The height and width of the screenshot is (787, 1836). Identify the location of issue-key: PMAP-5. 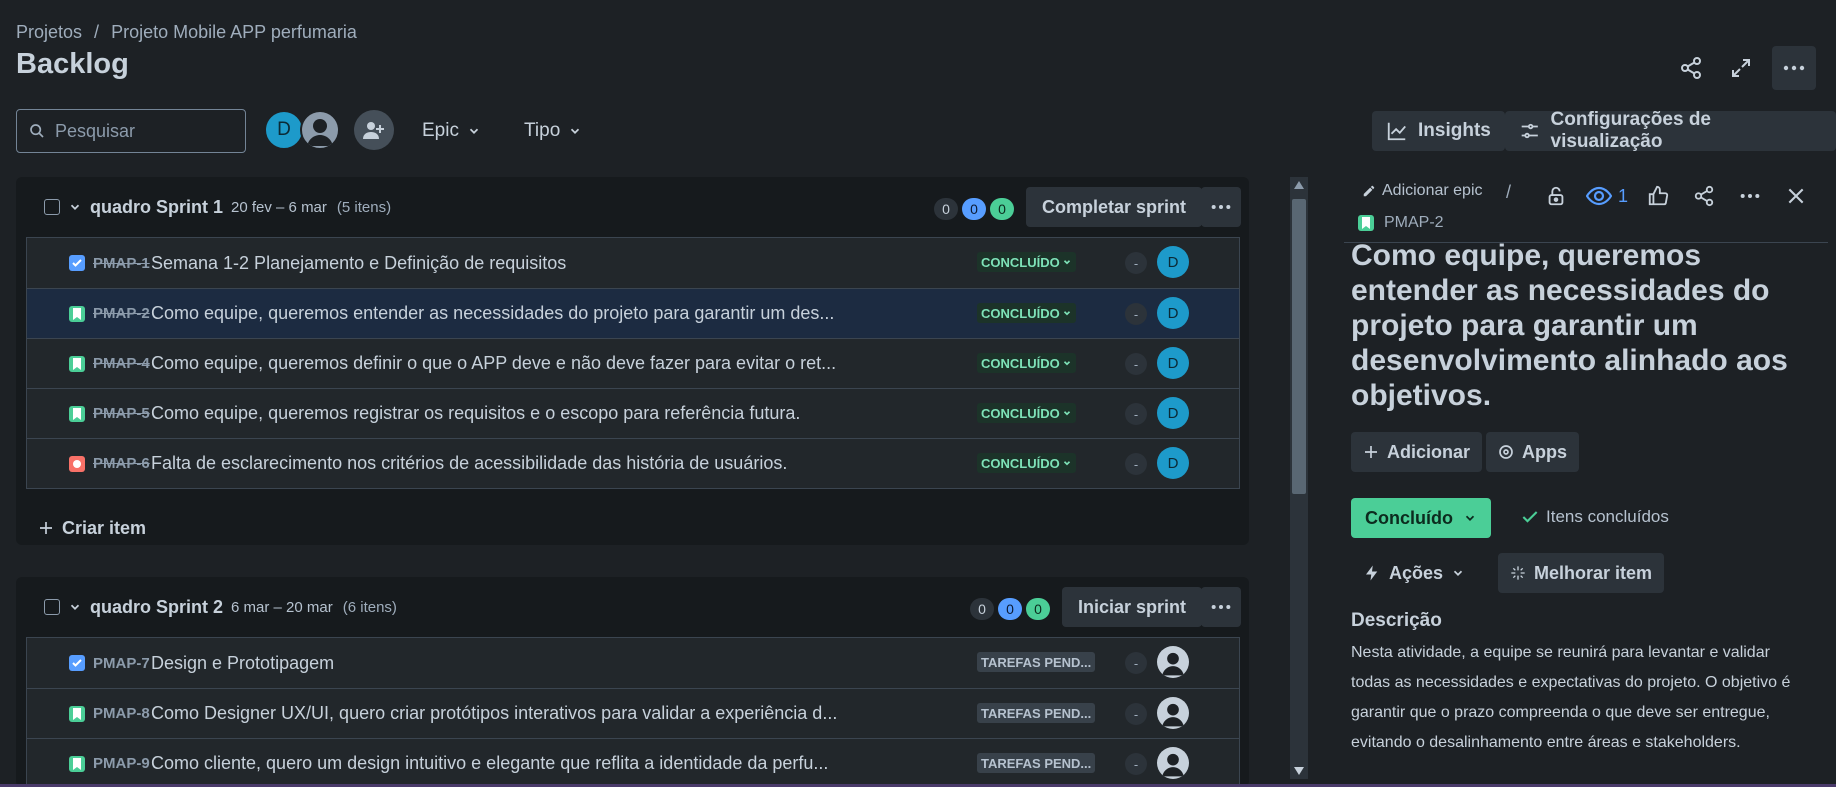
(122, 413).